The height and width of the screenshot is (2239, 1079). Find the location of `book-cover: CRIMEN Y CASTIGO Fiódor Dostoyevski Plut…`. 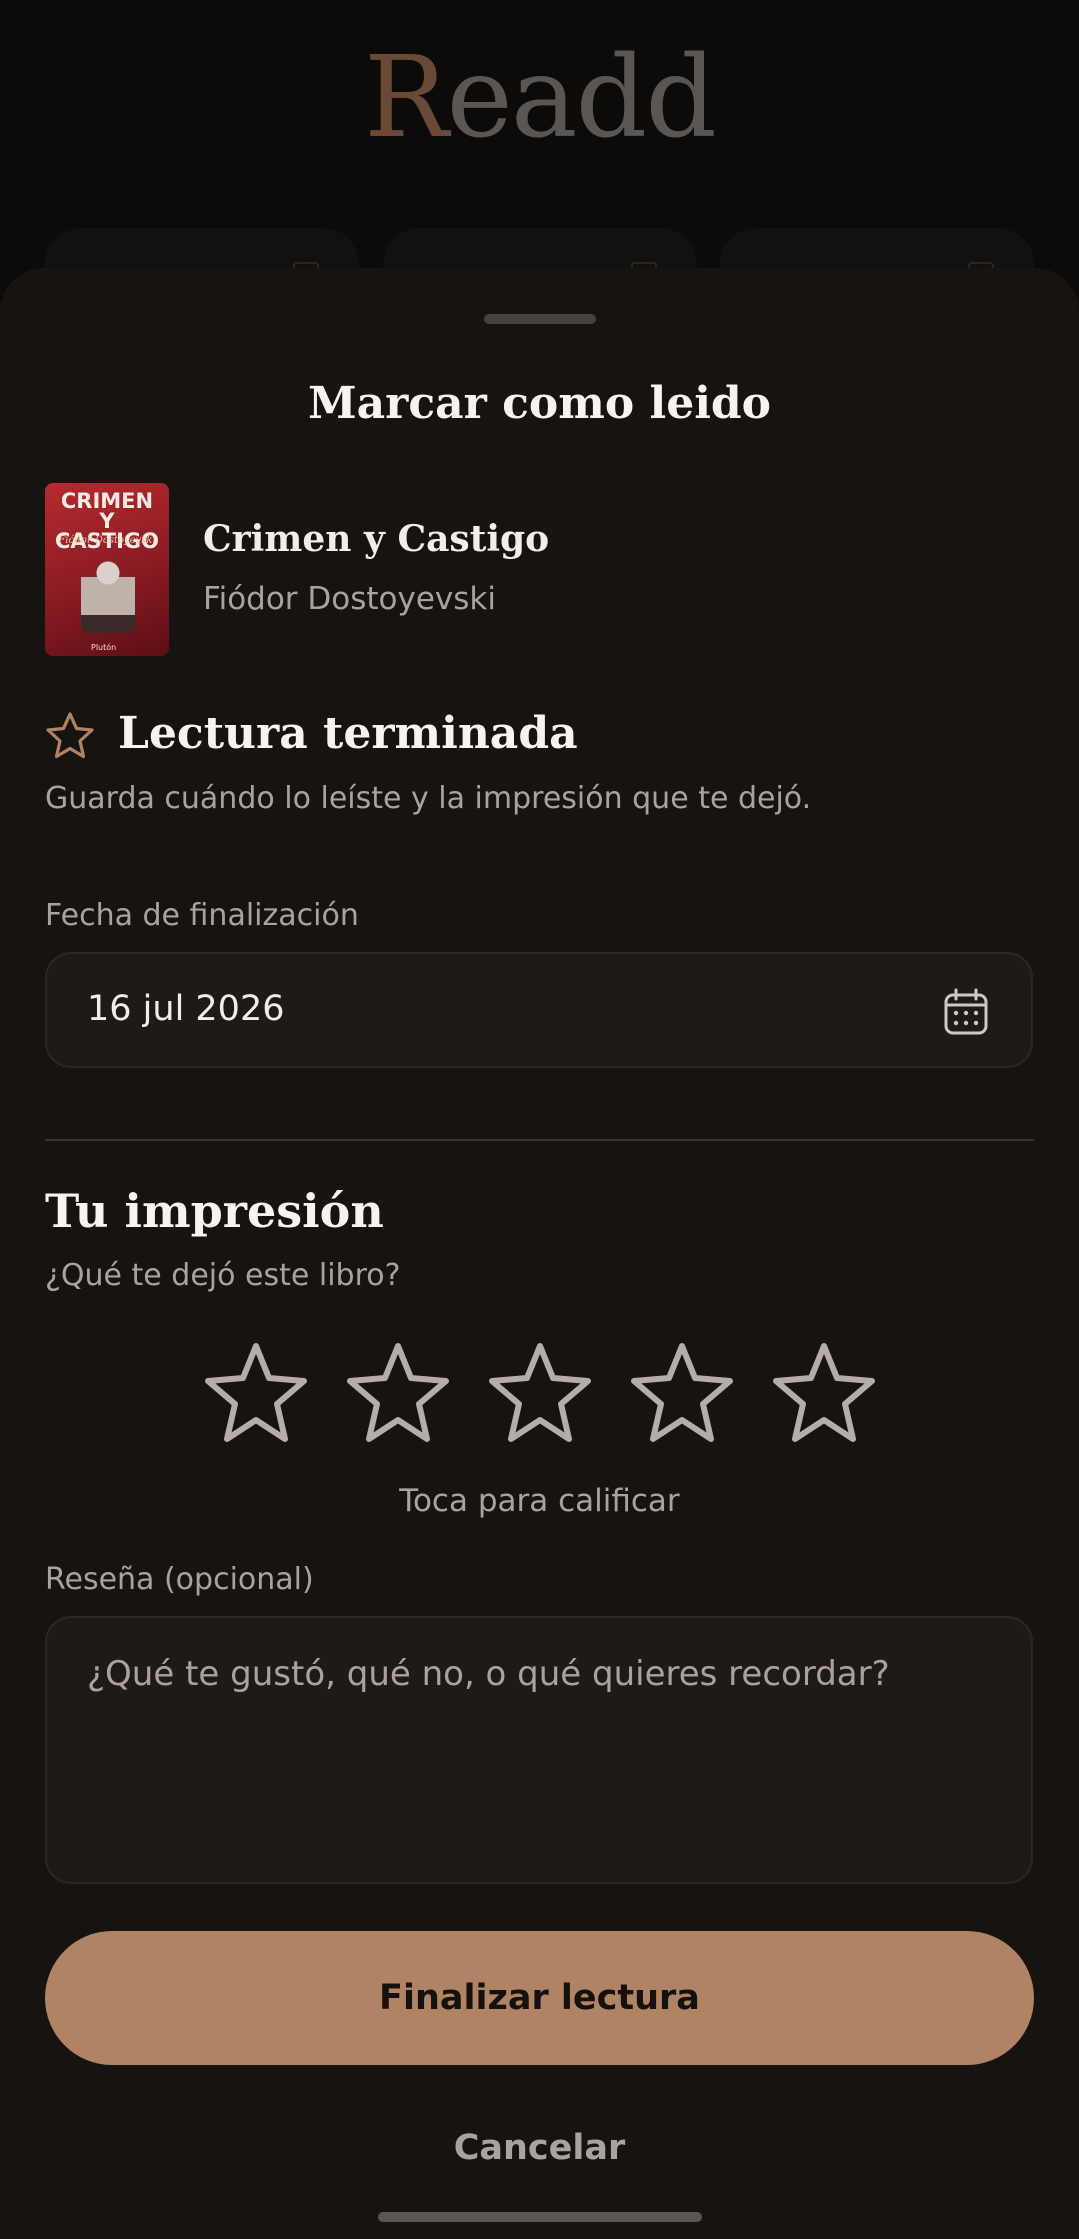

book-cover: CRIMEN Y CASTIGO Fiódor Dostoyevski Plut… is located at coordinates (107, 569).